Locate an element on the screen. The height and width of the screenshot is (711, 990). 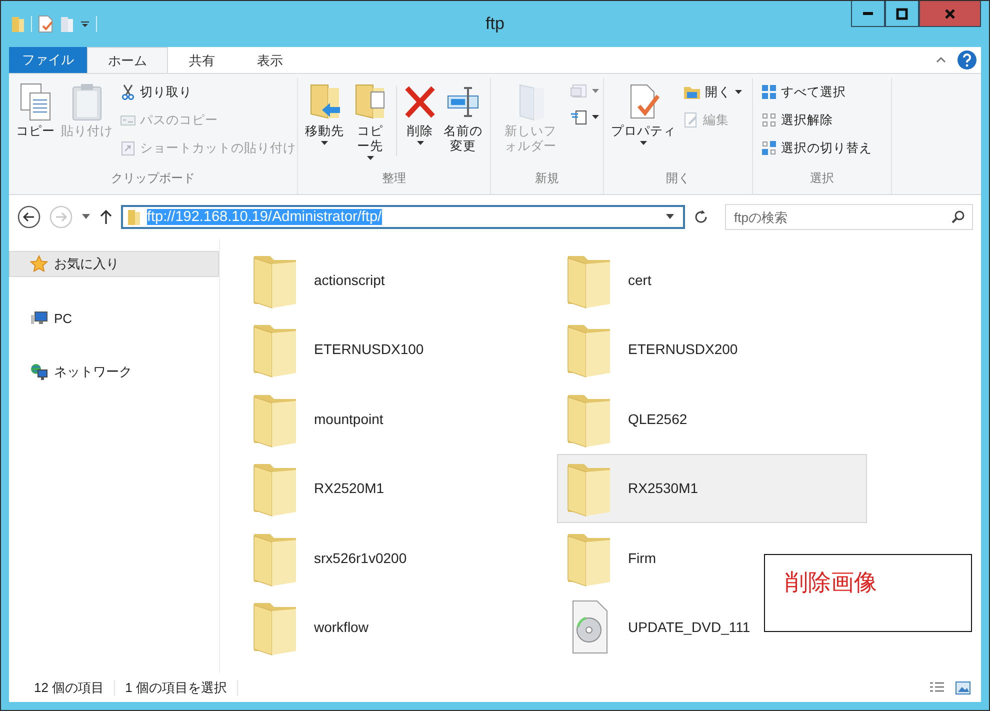
shortcut-icon is located at coordinates (128, 148).